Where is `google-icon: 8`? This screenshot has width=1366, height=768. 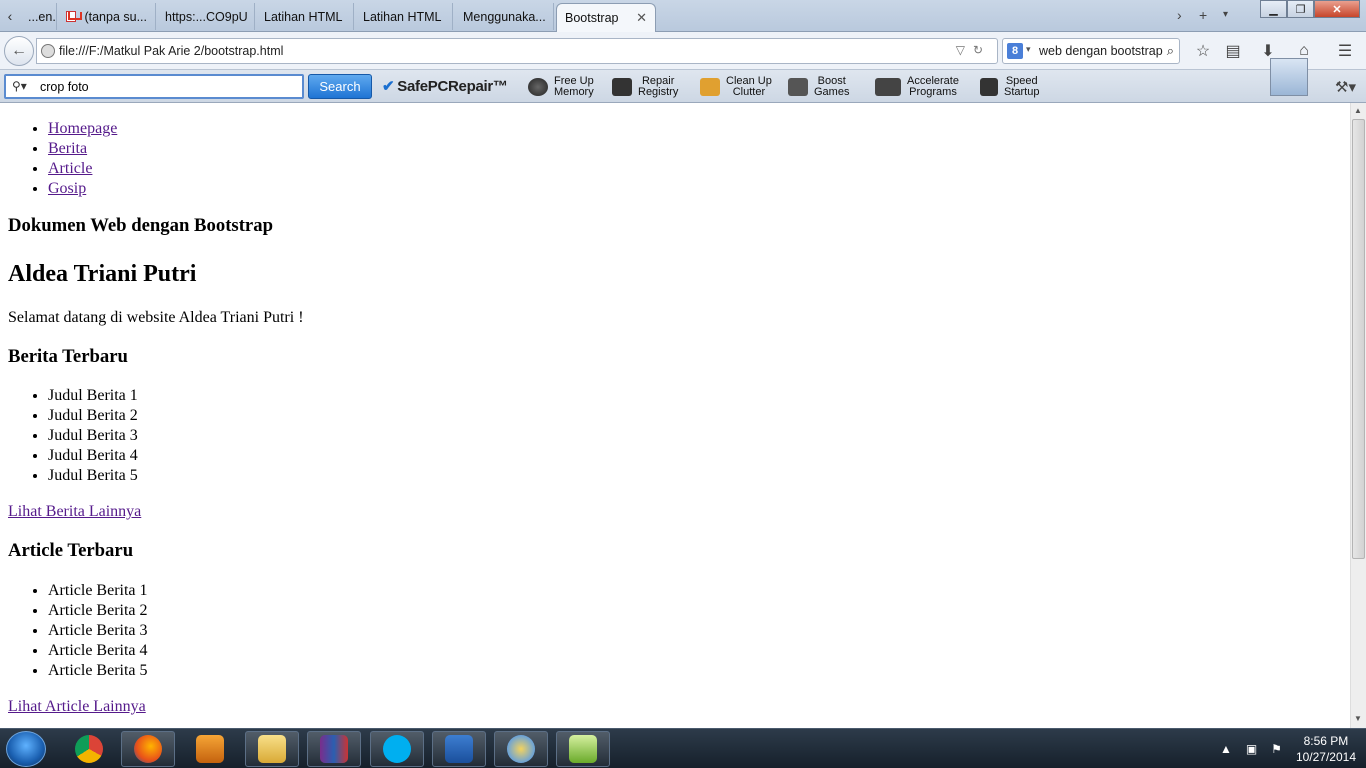
google-icon: 8 is located at coordinates (1015, 51).